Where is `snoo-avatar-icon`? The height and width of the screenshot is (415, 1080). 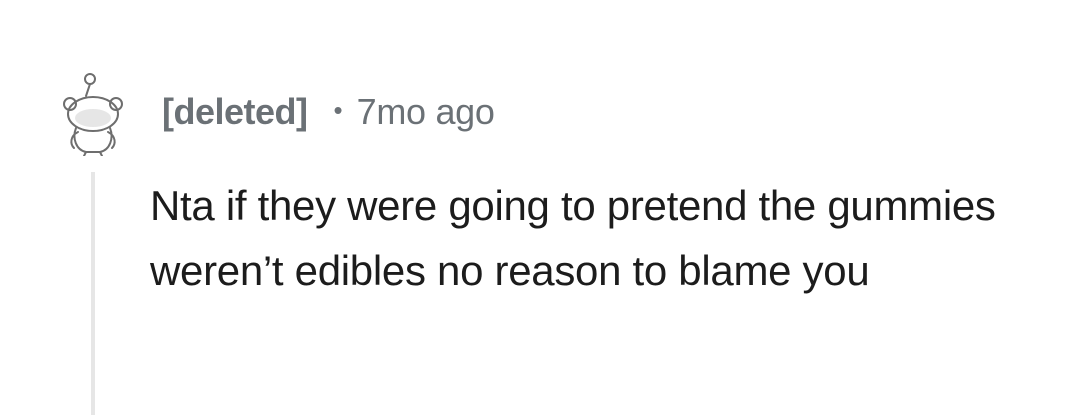 snoo-avatar-icon is located at coordinates (93, 113).